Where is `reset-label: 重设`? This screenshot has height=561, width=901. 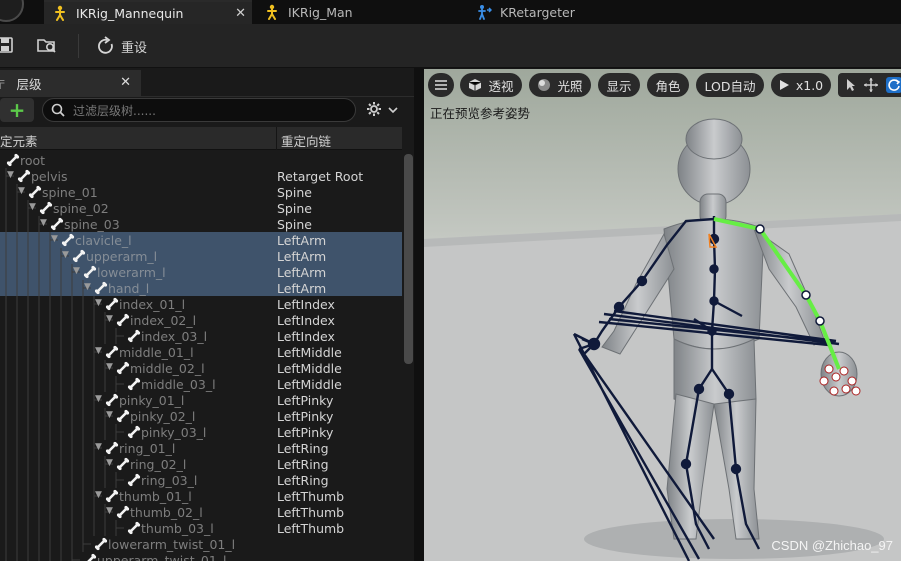 reset-label: 重设 is located at coordinates (134, 48).